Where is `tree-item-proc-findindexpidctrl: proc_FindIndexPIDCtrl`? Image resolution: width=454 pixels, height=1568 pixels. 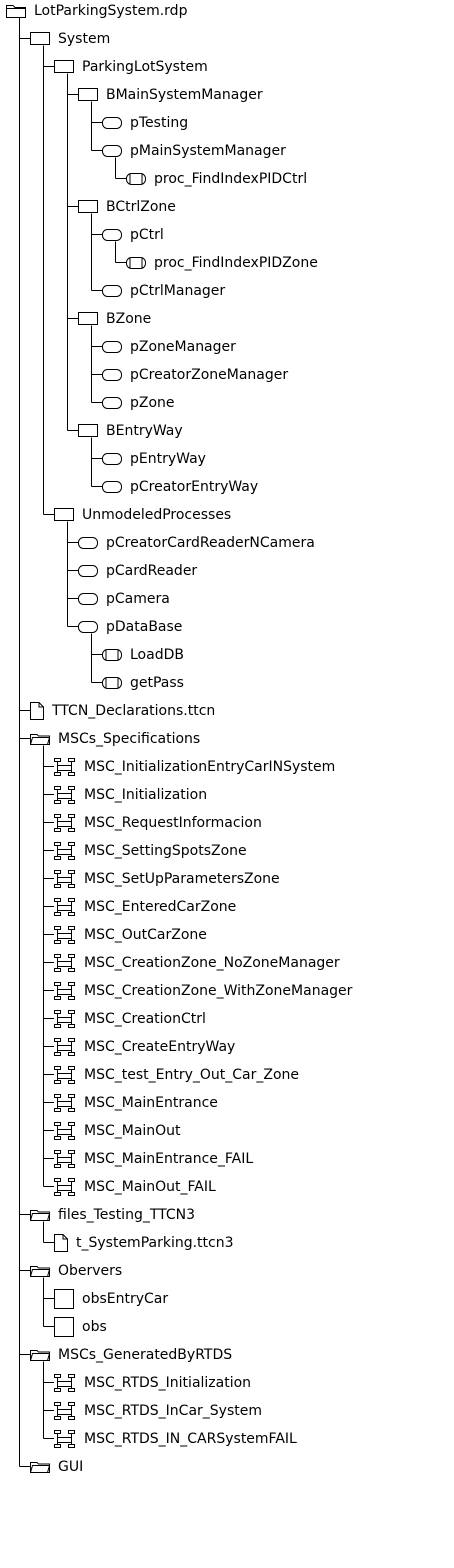
tree-item-proc-findindexpidctrl: proc_FindIndexPIDCtrl is located at coordinates (216, 179).